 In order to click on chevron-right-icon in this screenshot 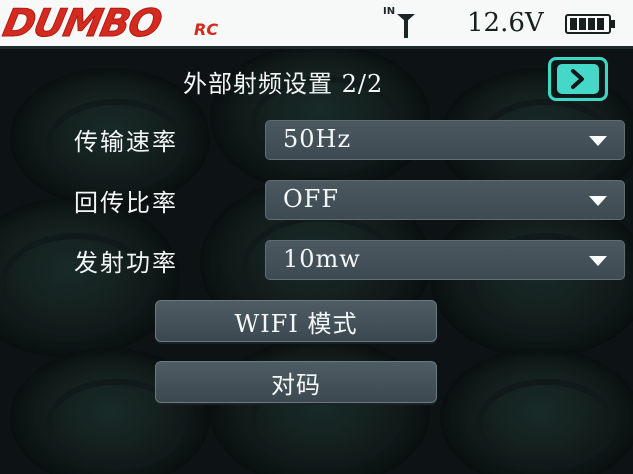, I will do `click(578, 79)`.